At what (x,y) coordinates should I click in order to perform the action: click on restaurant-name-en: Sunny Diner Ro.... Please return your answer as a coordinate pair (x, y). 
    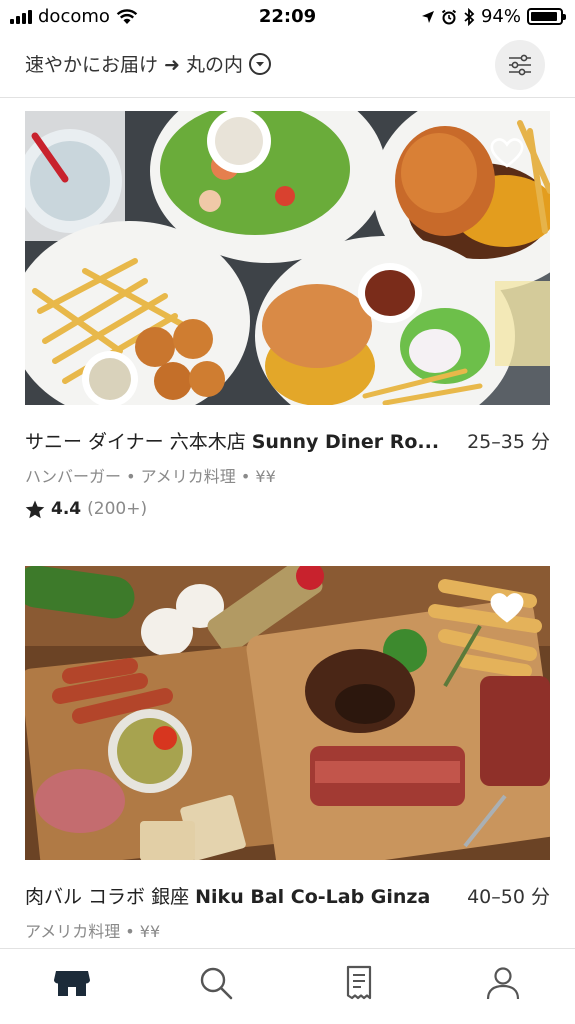
    Looking at the image, I should click on (345, 442).